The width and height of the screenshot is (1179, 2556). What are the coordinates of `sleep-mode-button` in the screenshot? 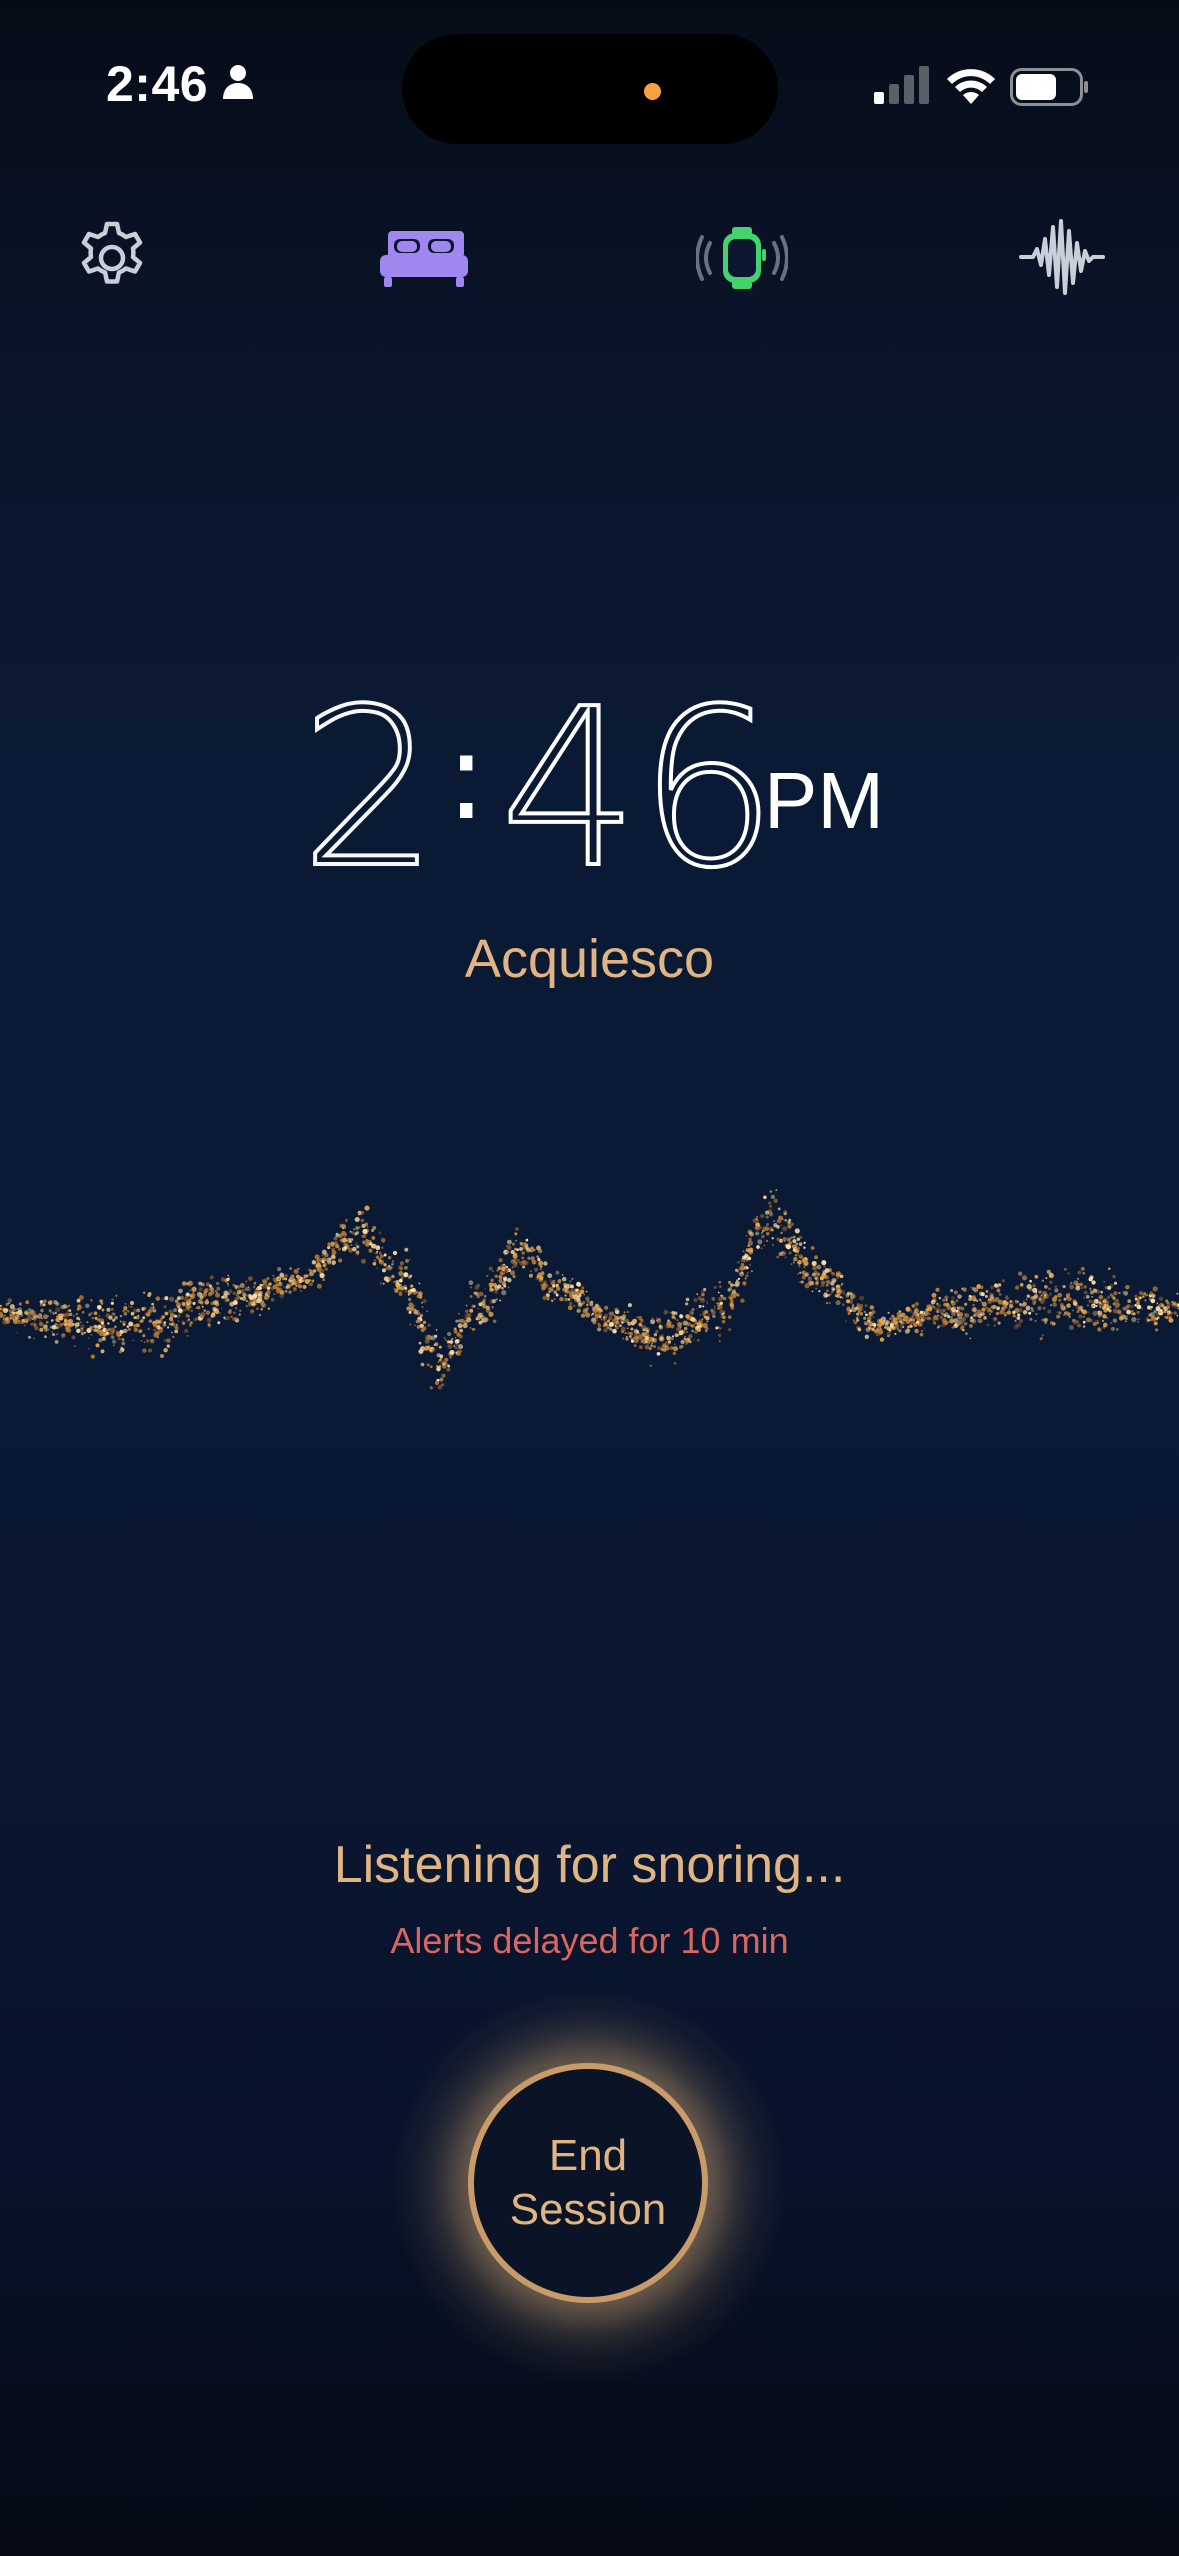 It's located at (424, 258).